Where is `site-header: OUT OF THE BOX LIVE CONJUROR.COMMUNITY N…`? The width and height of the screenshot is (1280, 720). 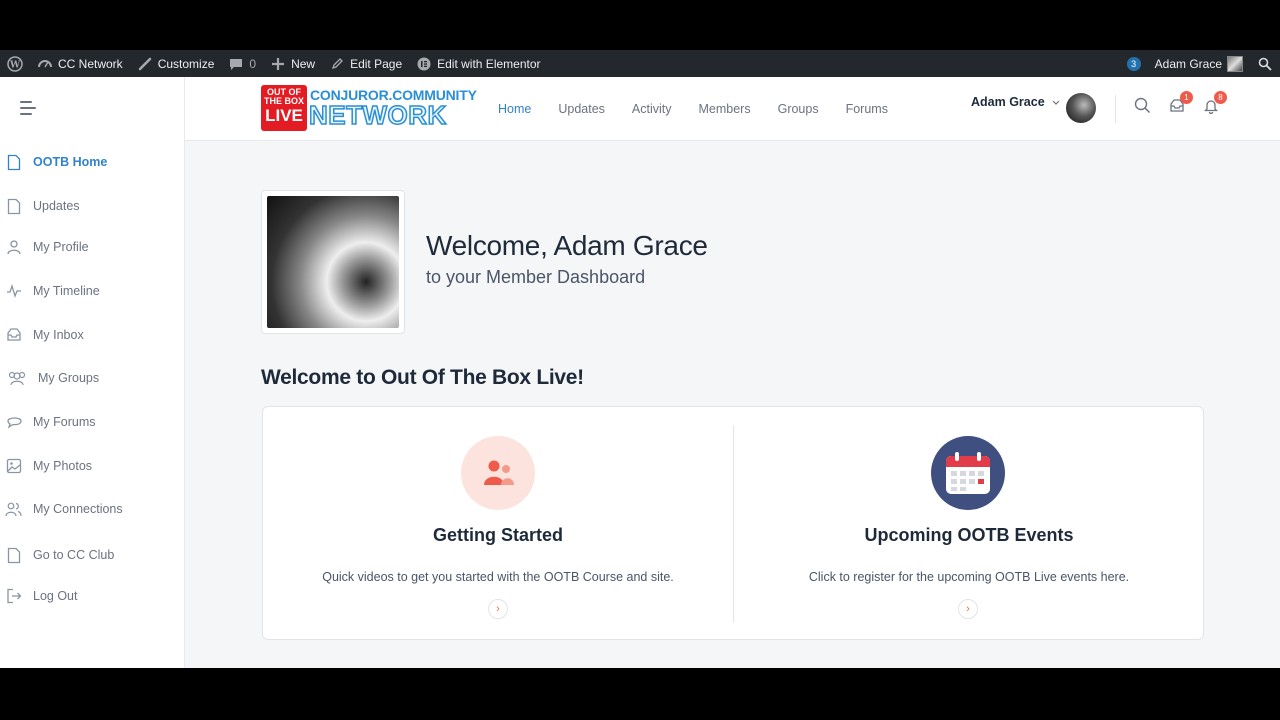
site-header: OUT OF THE BOX LIVE CONJUROR.COMMUNITY N… is located at coordinates (732, 109).